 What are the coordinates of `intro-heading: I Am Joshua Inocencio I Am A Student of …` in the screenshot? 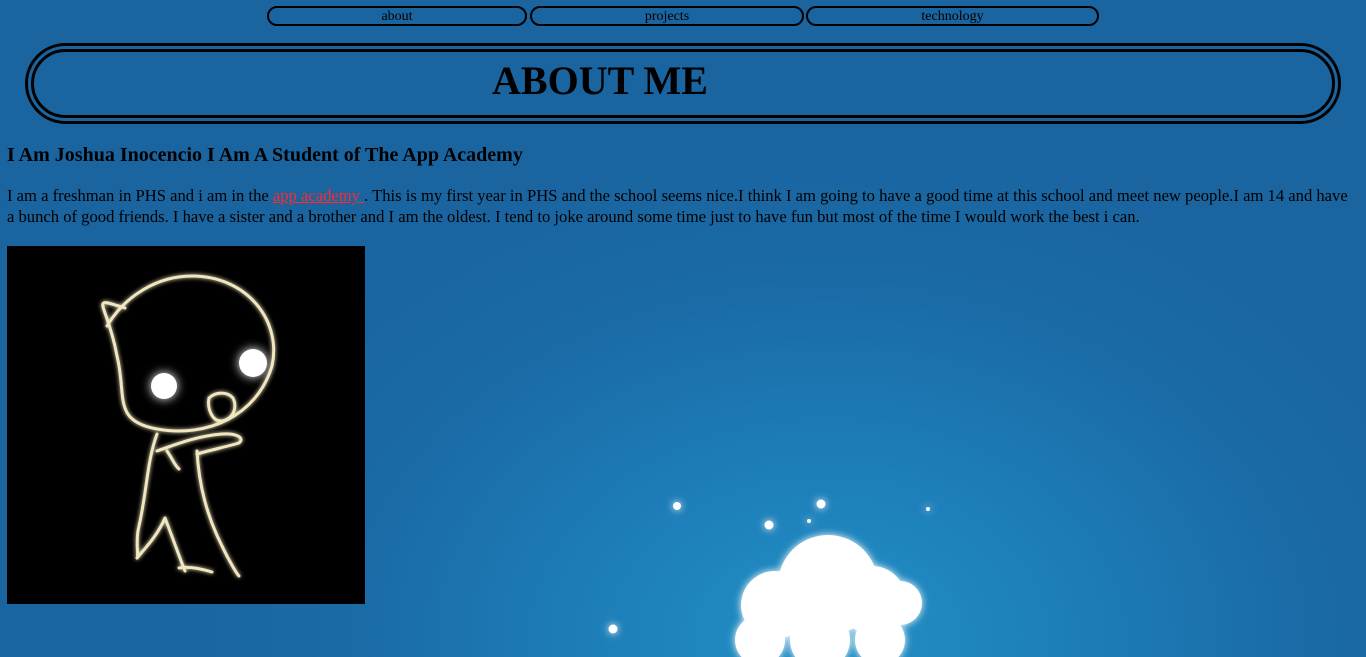 It's located at (265, 155).